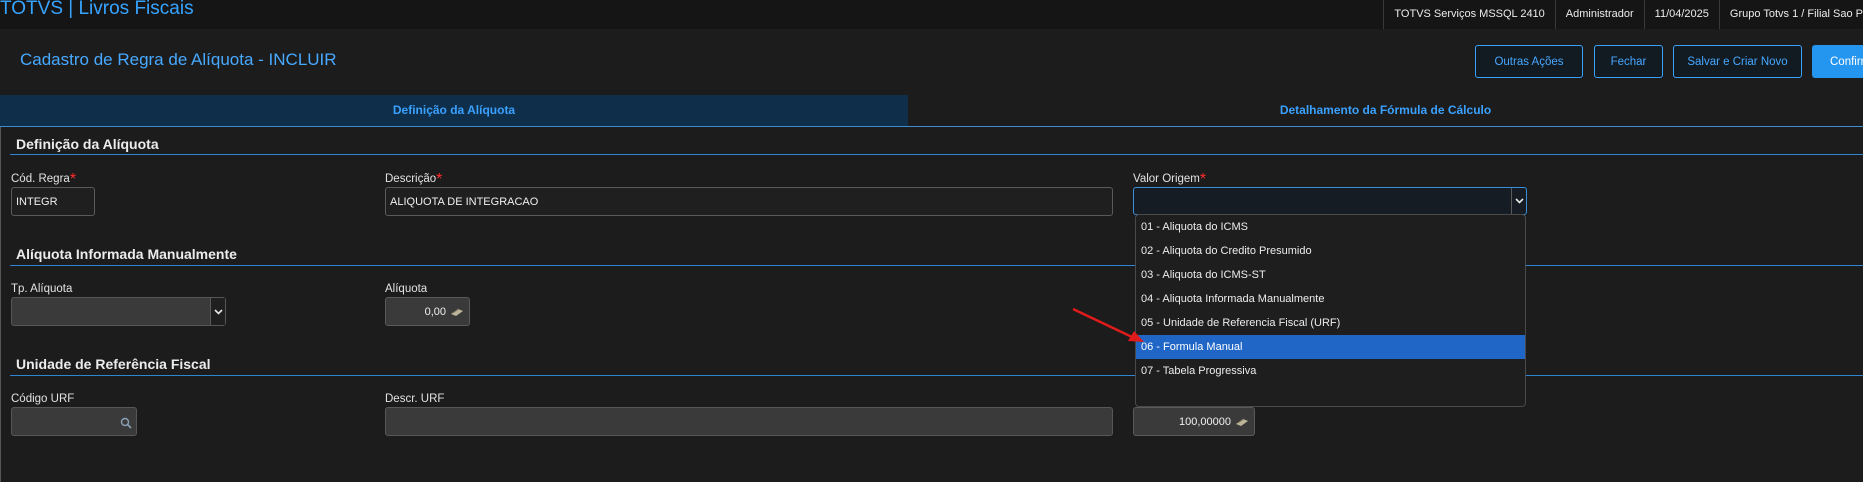  Describe the element at coordinates (406, 289) in the screenshot. I see `aliquota-label: Alíquota` at that location.